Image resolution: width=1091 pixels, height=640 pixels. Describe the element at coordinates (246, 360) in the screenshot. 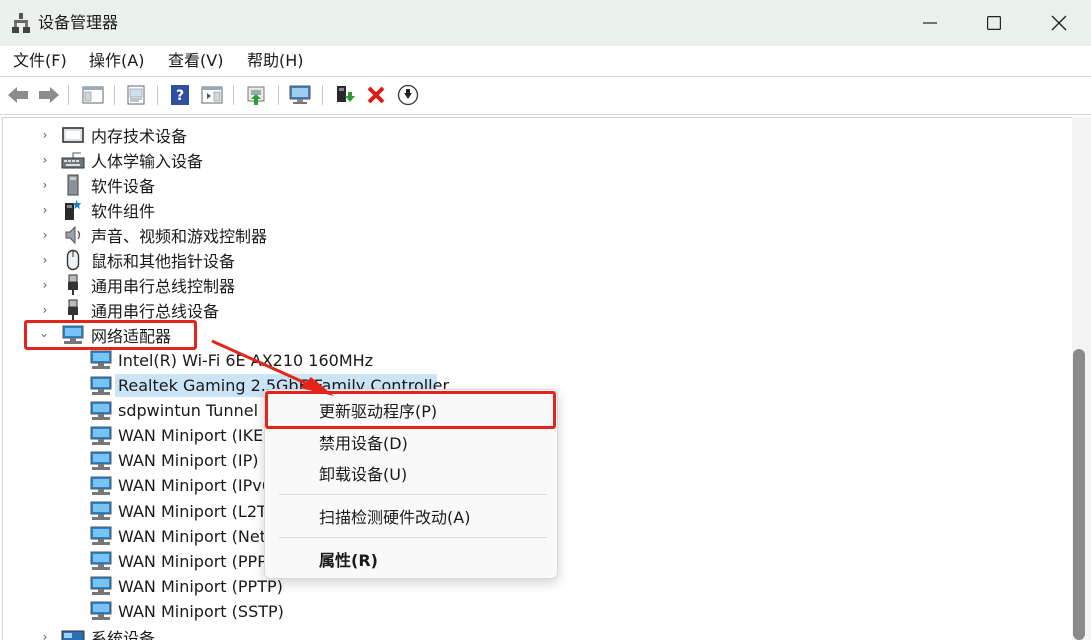

I see `tree-device-label: Intel(R) Wi-Fi 6E AX210 160MHz` at that location.